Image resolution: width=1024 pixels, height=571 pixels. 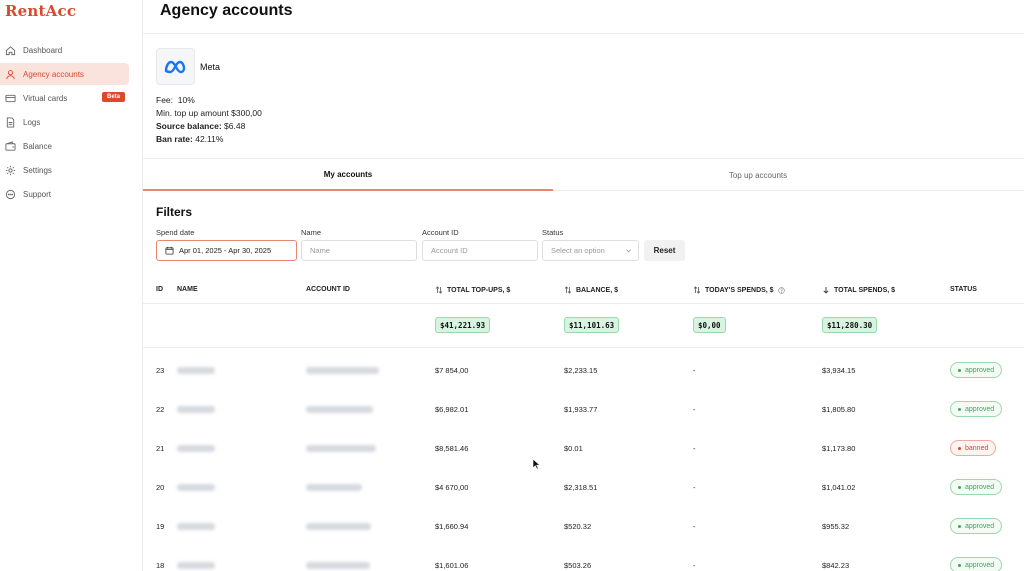 I want to click on chat-icon, so click(x=10, y=194).